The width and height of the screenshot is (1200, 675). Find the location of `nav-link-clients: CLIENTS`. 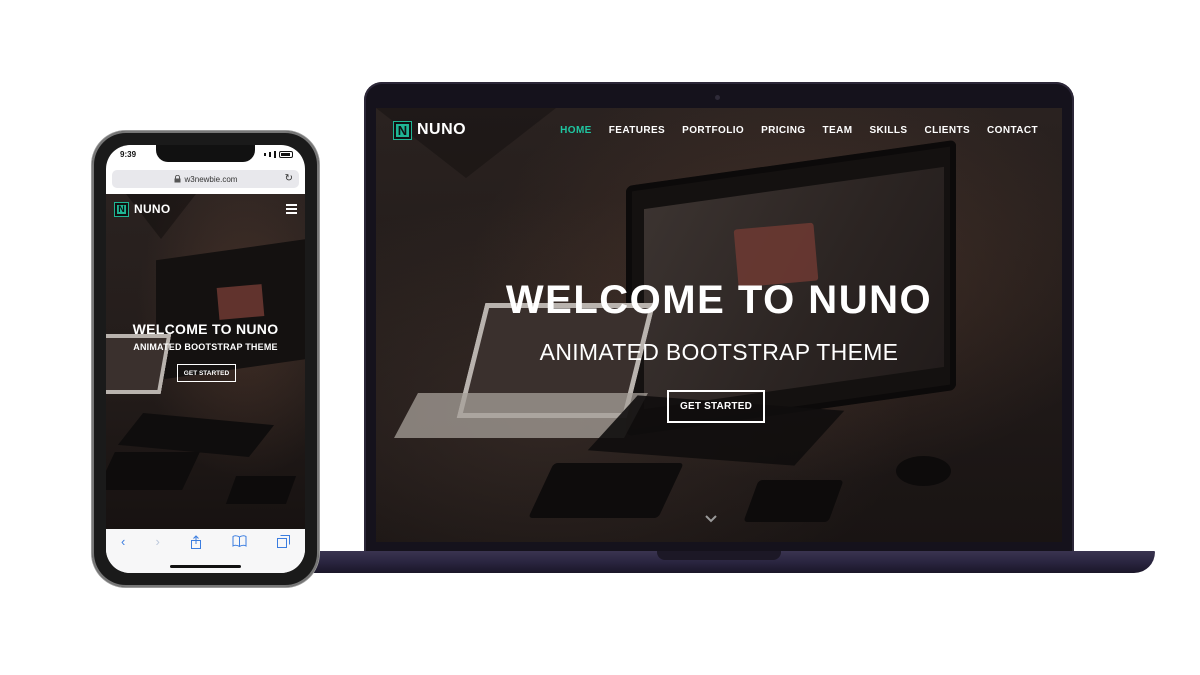

nav-link-clients: CLIENTS is located at coordinates (947, 130).